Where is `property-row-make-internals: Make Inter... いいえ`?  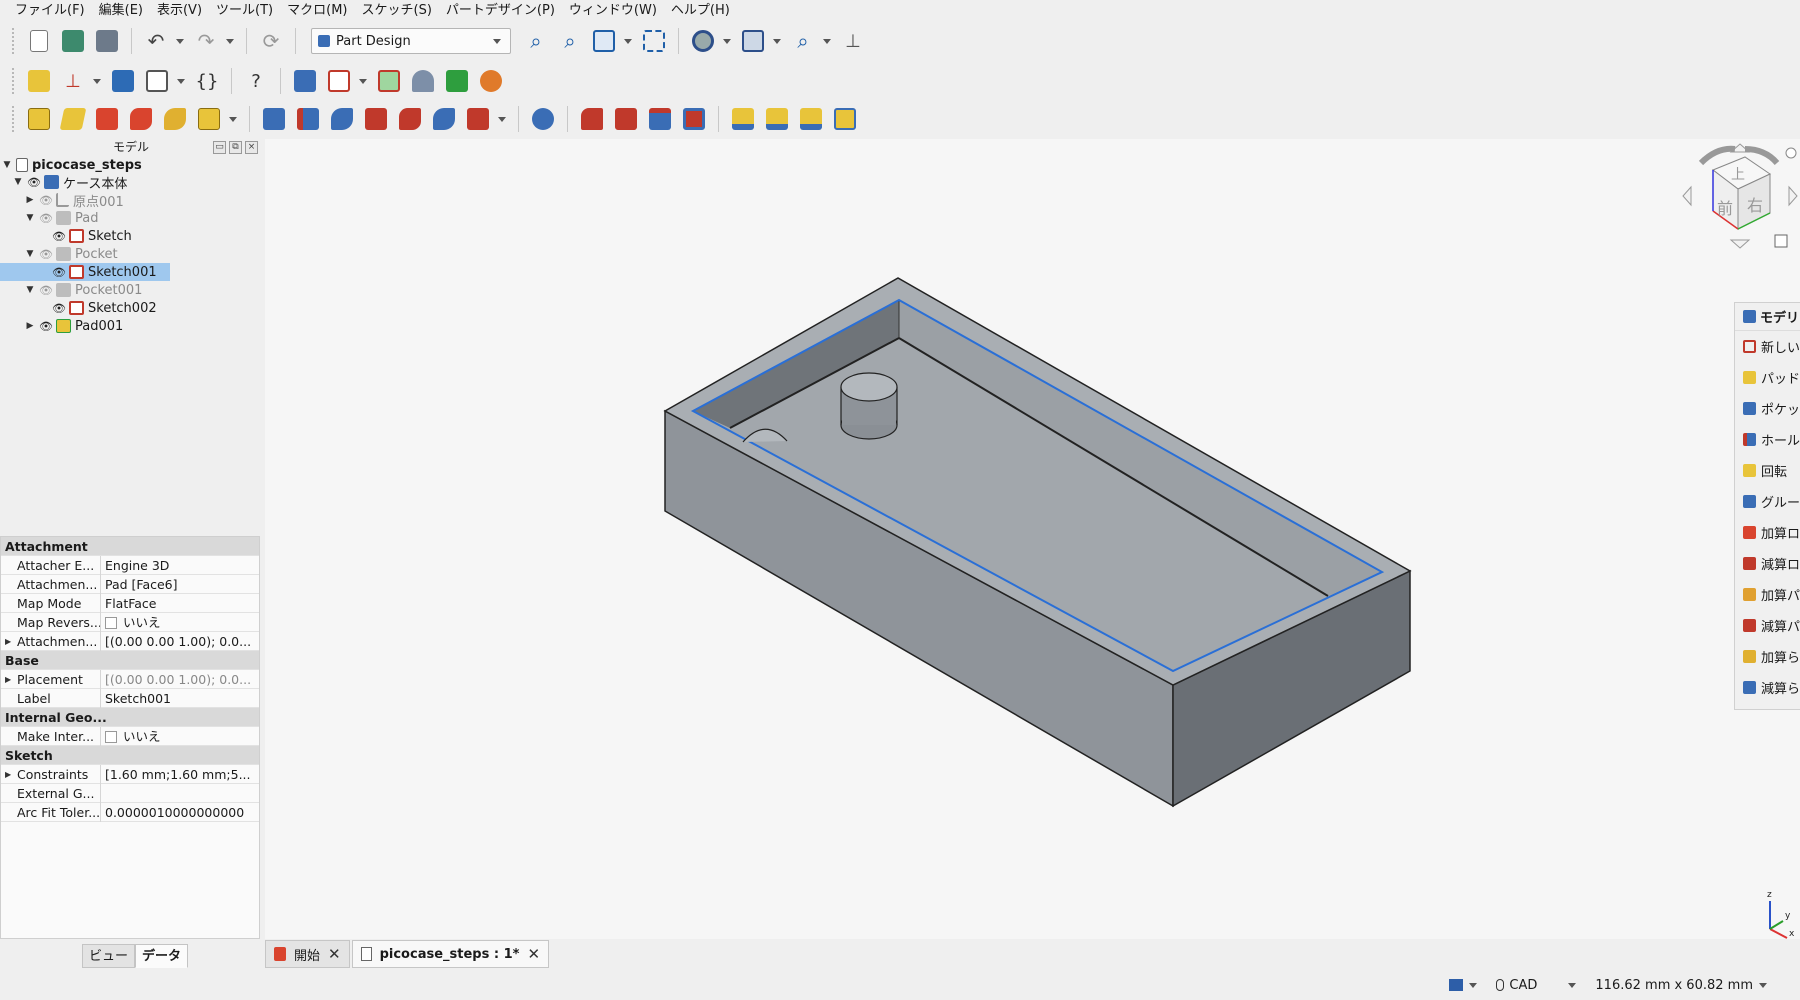
property-row-make-internals: Make Inter... いいえ is located at coordinates (130, 736).